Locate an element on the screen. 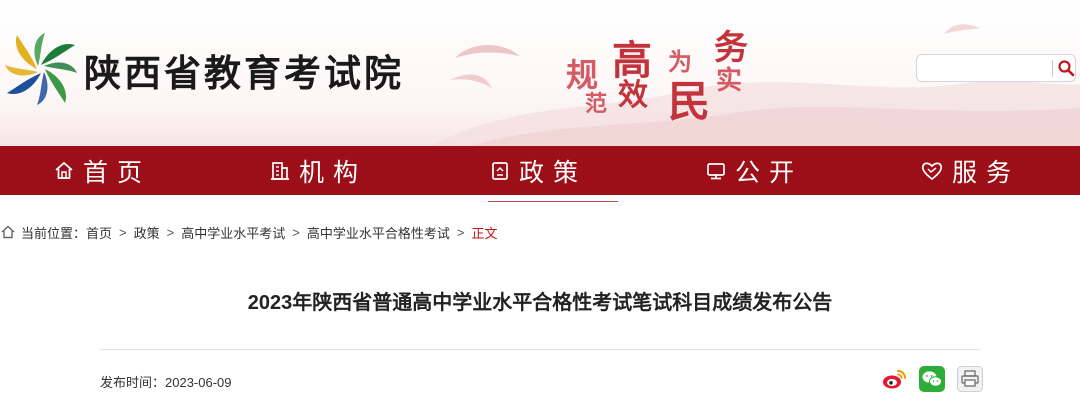 This screenshot has height=400, width=1080. slogan-char: 民 is located at coordinates (689, 101).